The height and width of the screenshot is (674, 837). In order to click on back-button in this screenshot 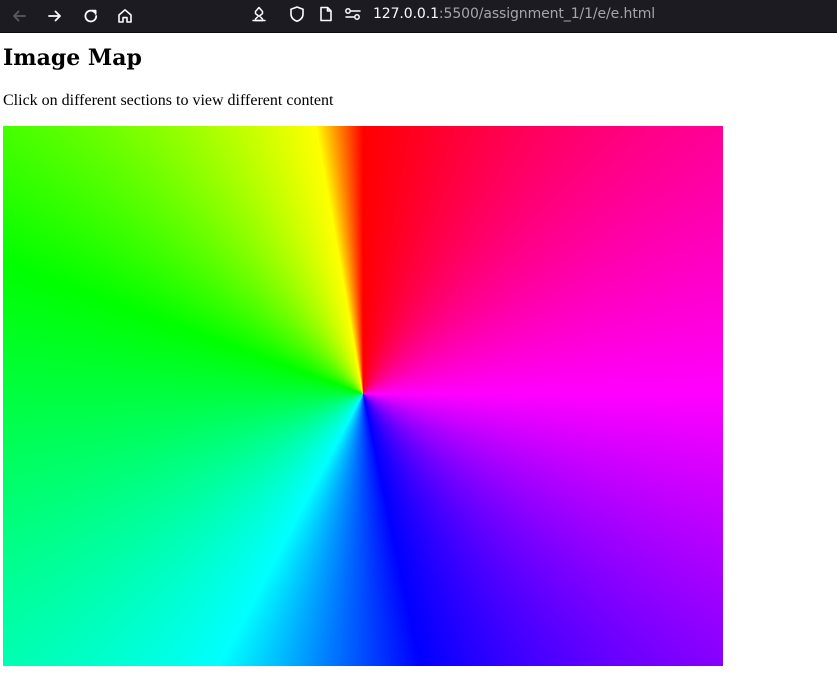, I will do `click(19, 16)`.